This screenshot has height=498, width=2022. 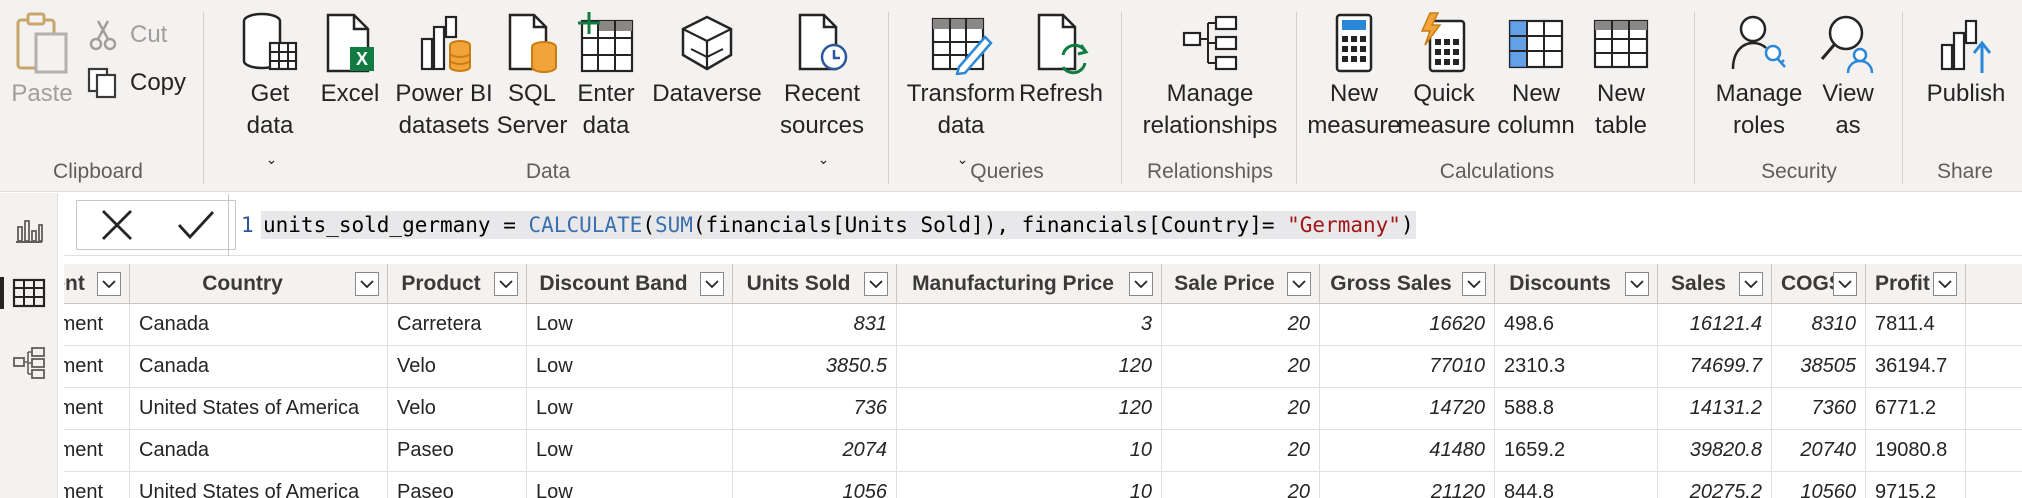 What do you see at coordinates (1819, 324) in the screenshot?
I see `table-cell: 8310` at bounding box center [1819, 324].